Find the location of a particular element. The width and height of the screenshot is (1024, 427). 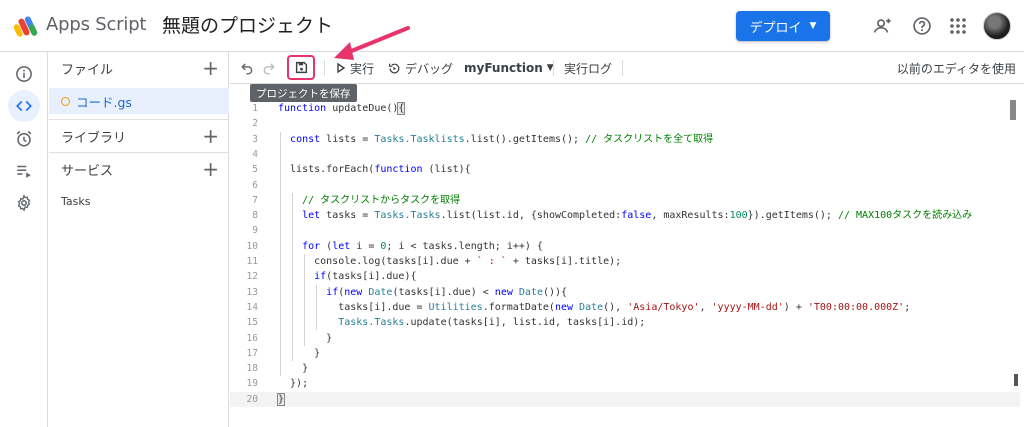

code-text: }); is located at coordinates (293, 384).